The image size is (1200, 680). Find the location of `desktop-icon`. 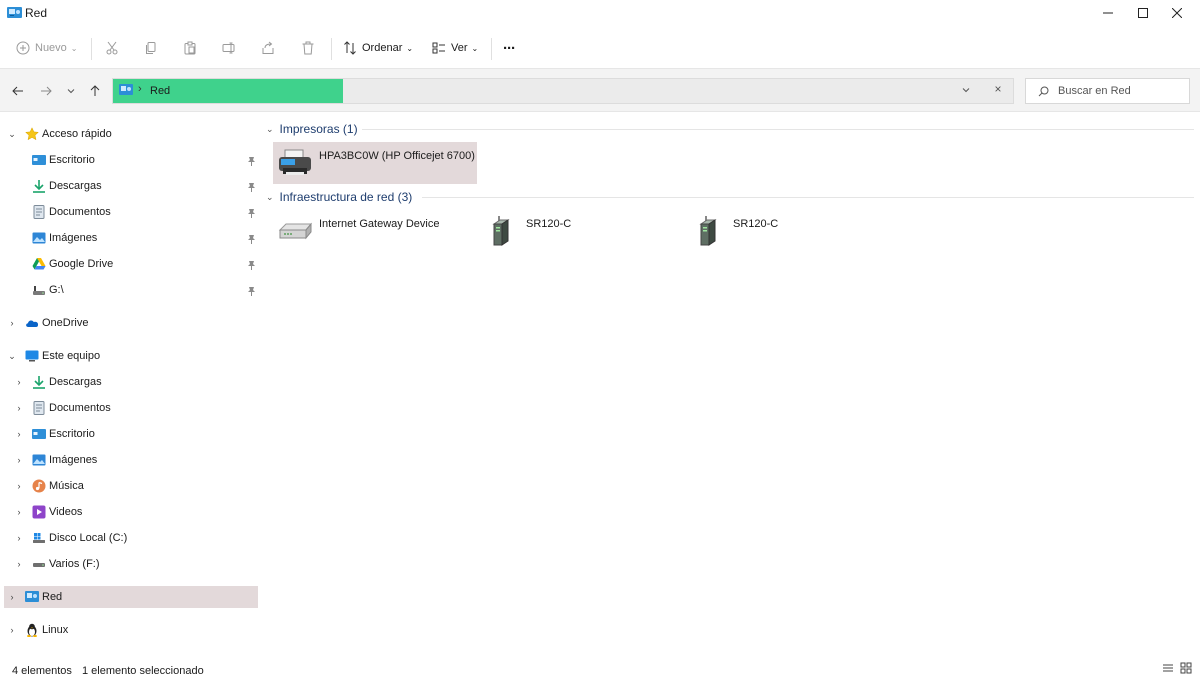

desktop-icon is located at coordinates (39, 160).